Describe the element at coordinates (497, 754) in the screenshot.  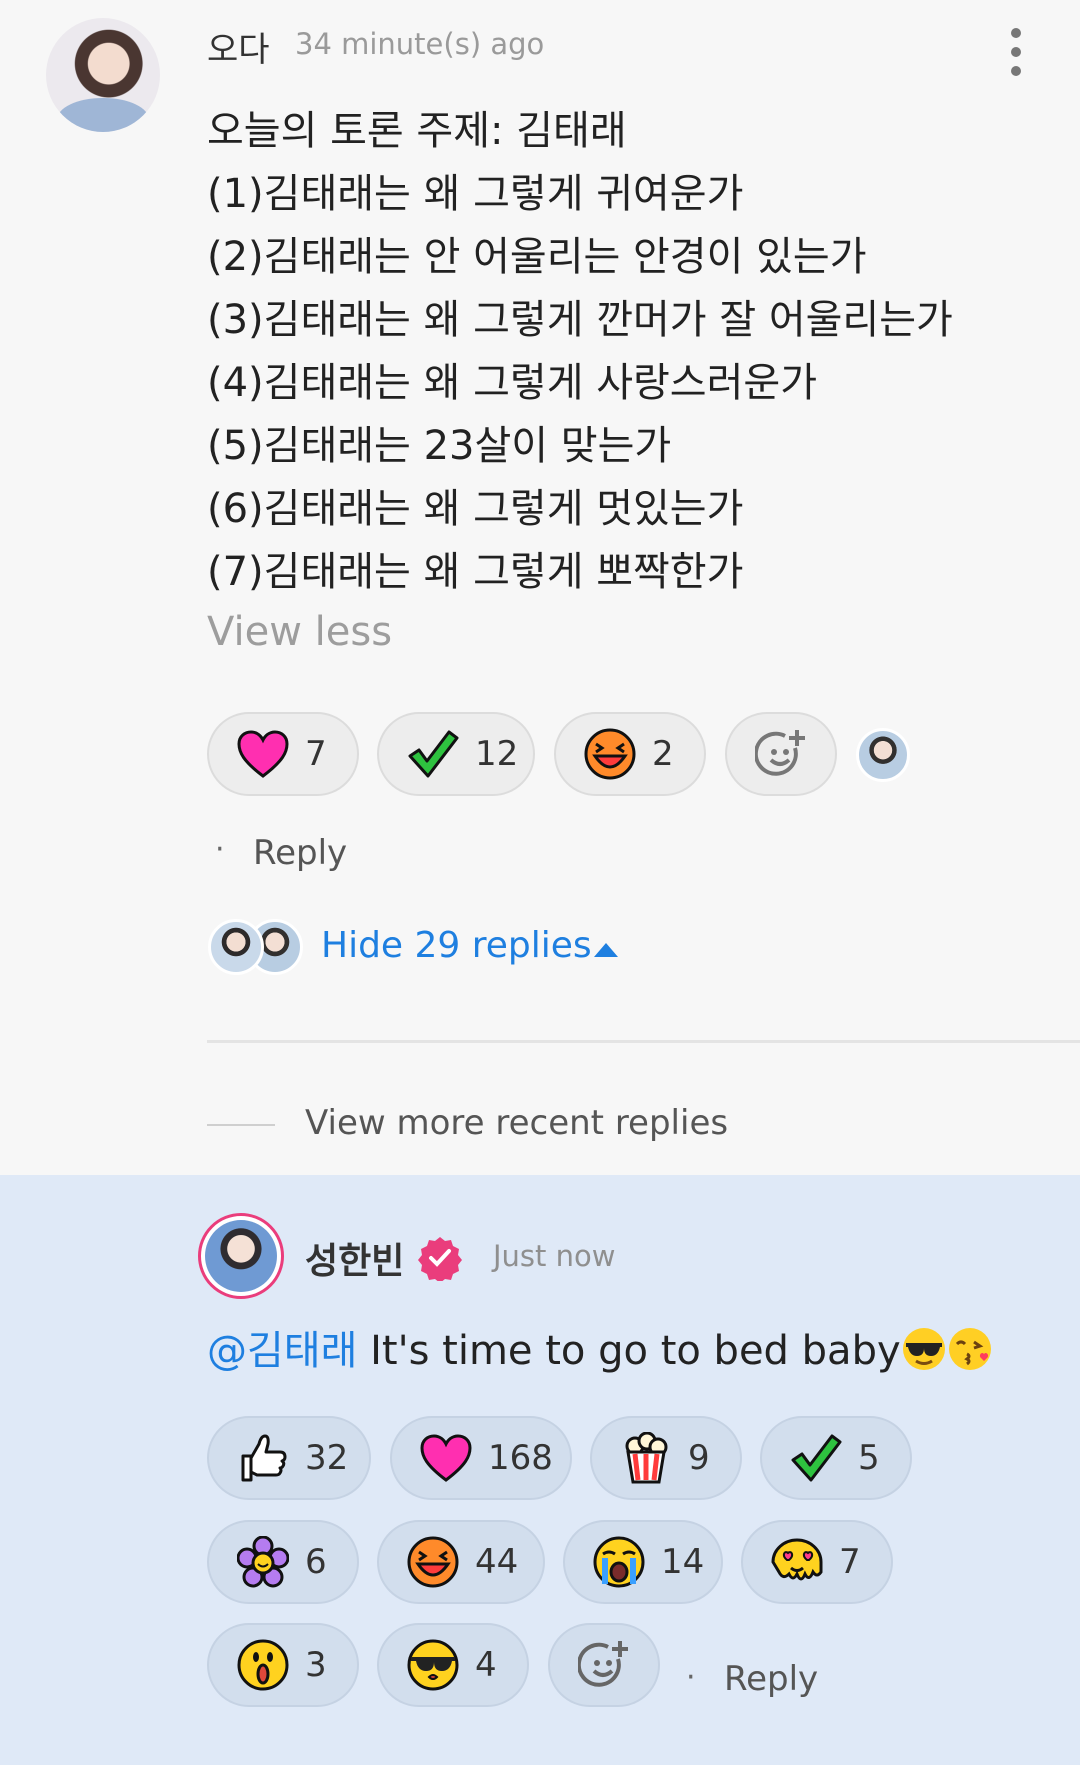
I see `reaction-count: 12` at that location.